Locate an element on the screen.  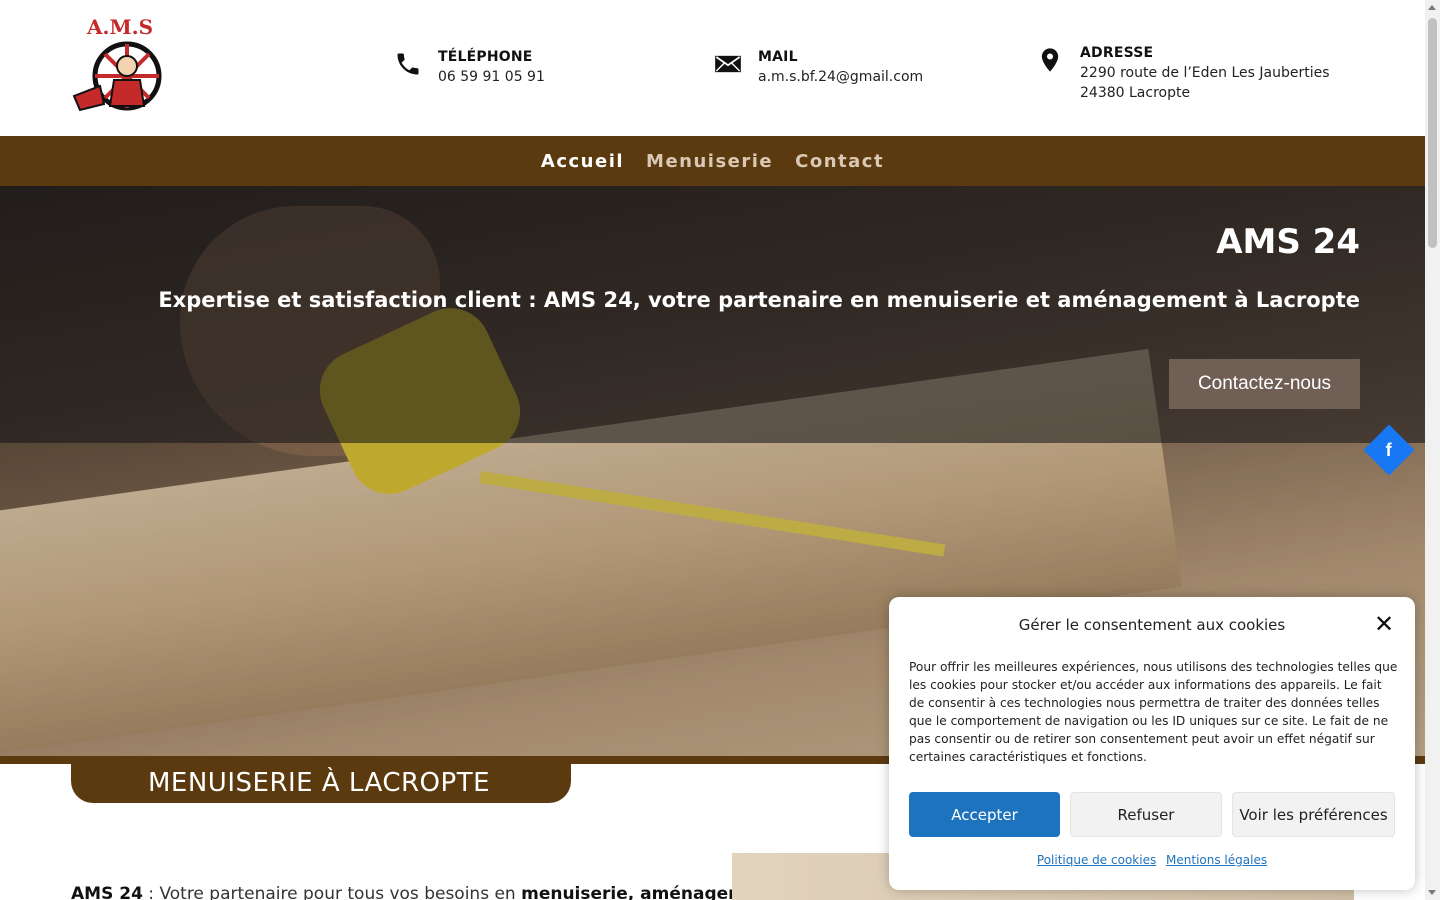
accept-button: Accepter is located at coordinates (984, 814).